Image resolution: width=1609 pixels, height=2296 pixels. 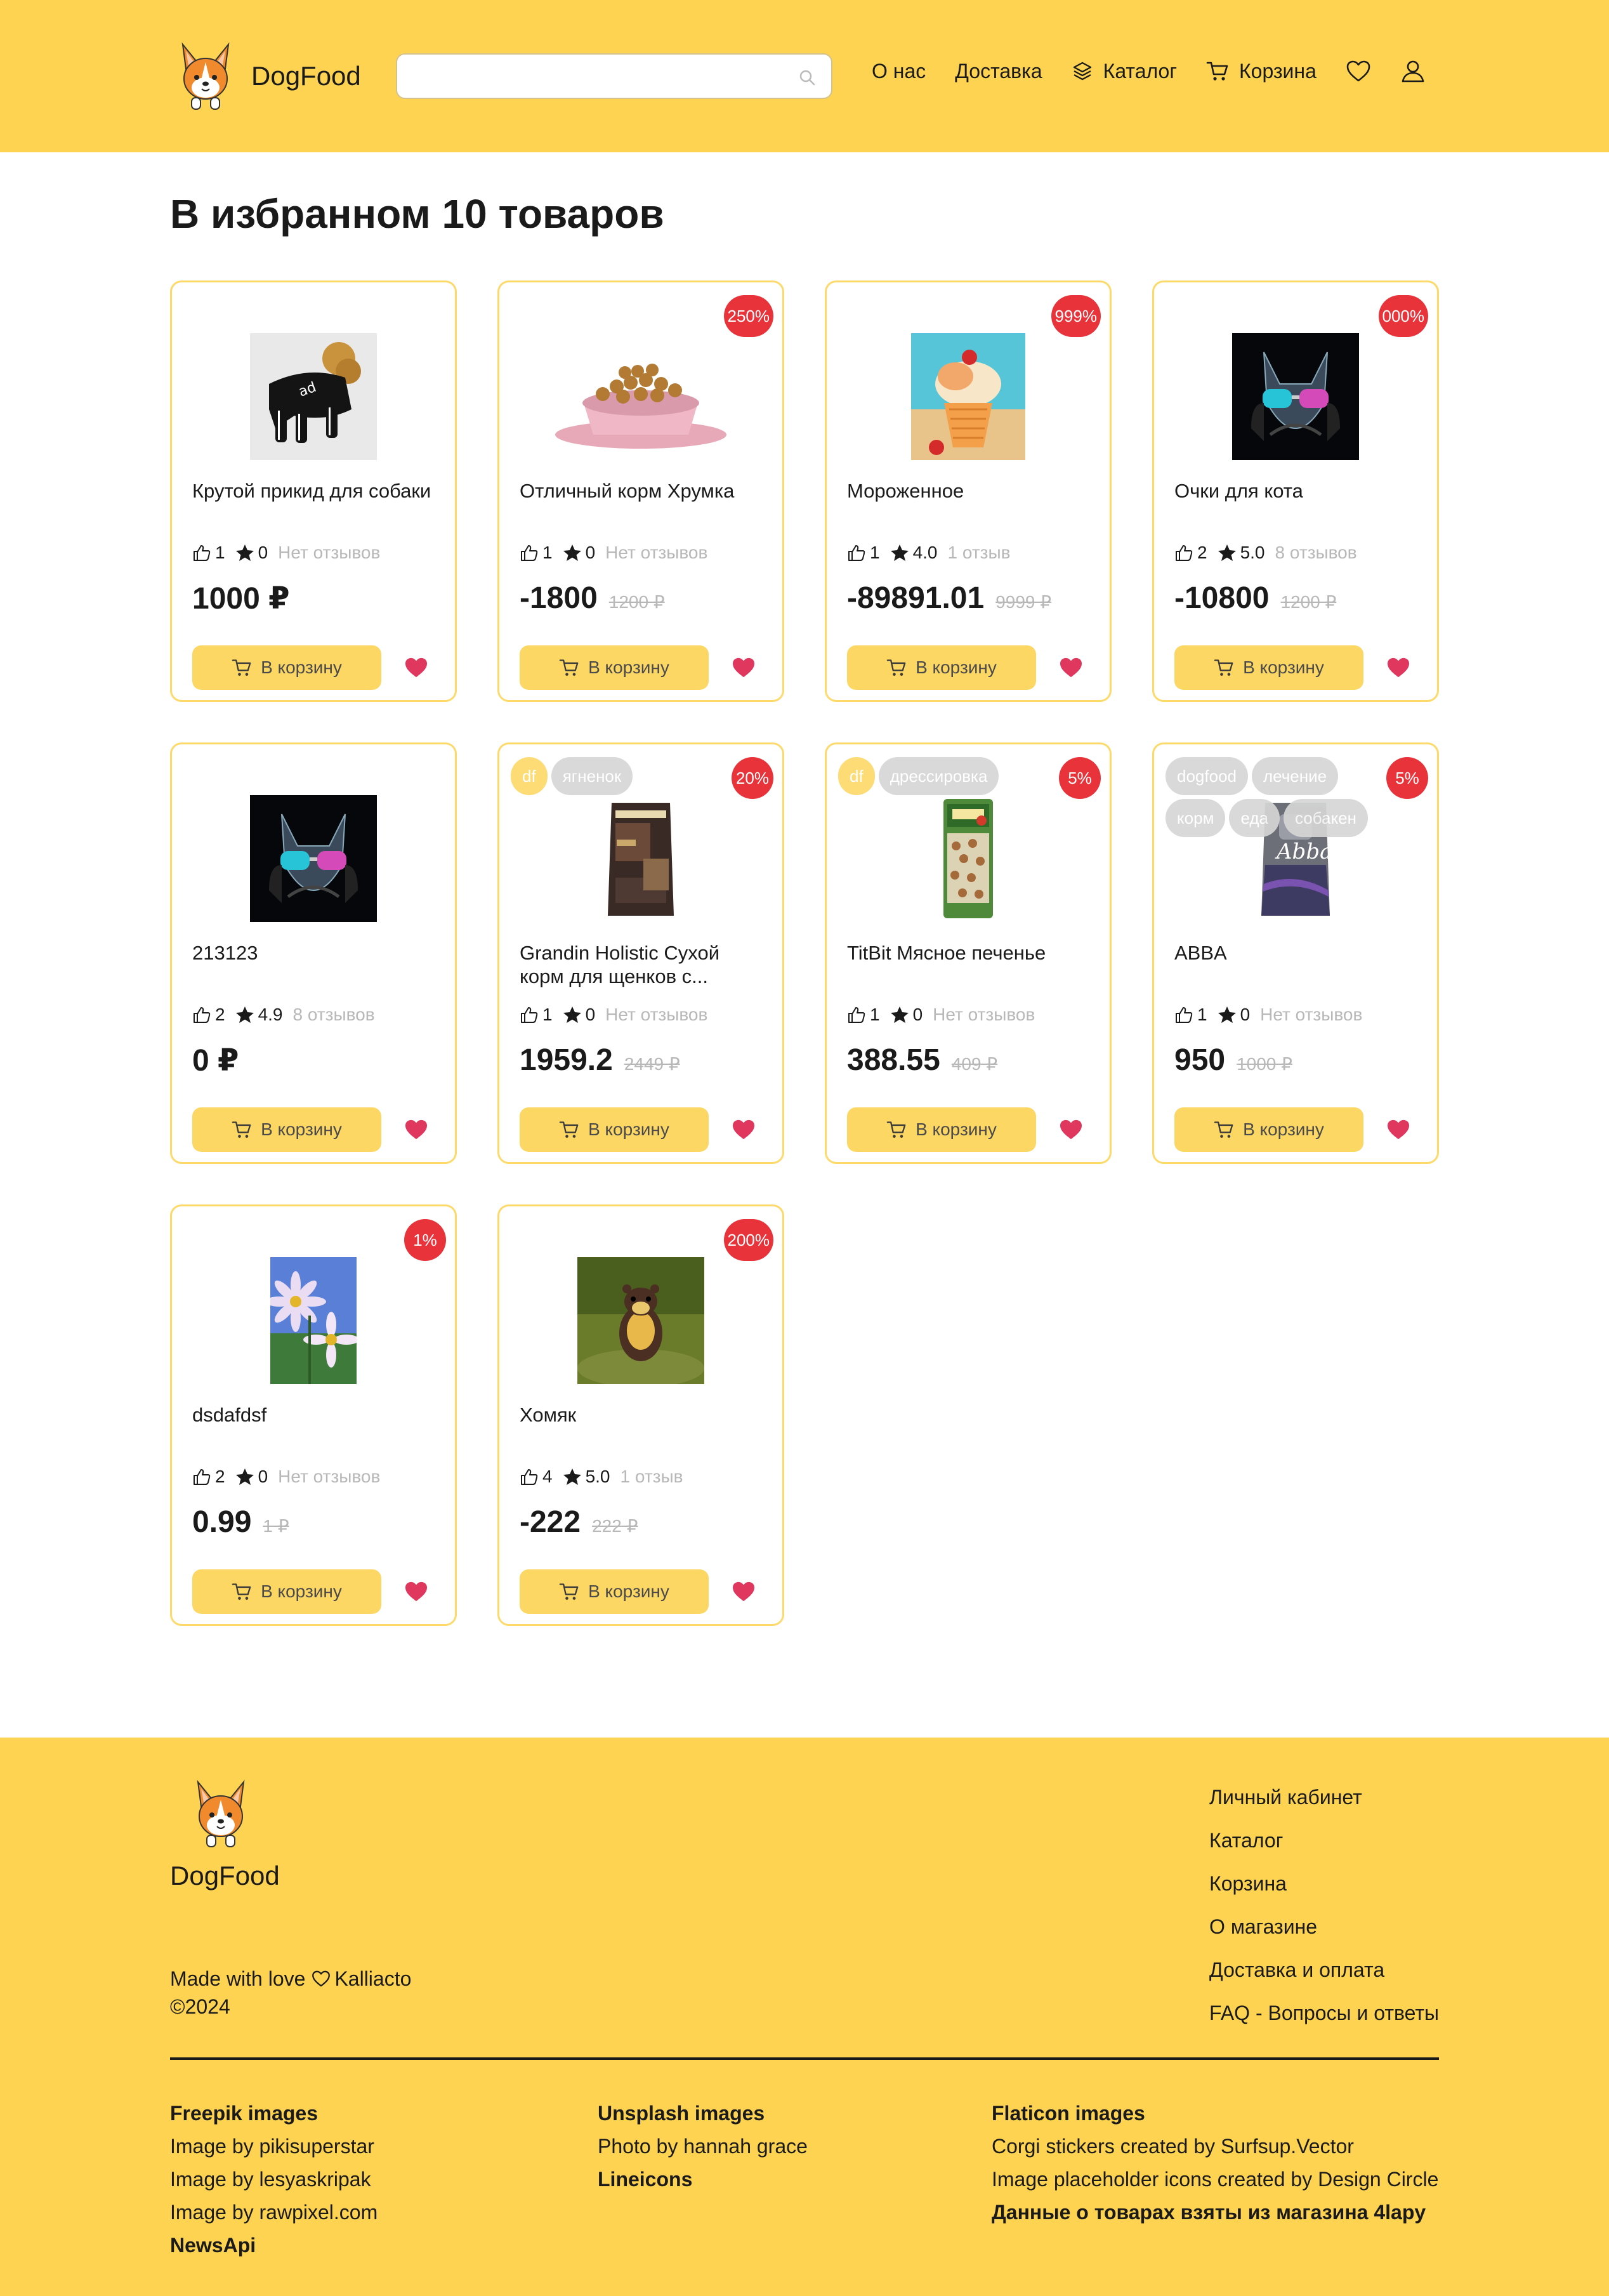 I want to click on credit-line: Image by rawpixel.com, so click(x=274, y=2212).